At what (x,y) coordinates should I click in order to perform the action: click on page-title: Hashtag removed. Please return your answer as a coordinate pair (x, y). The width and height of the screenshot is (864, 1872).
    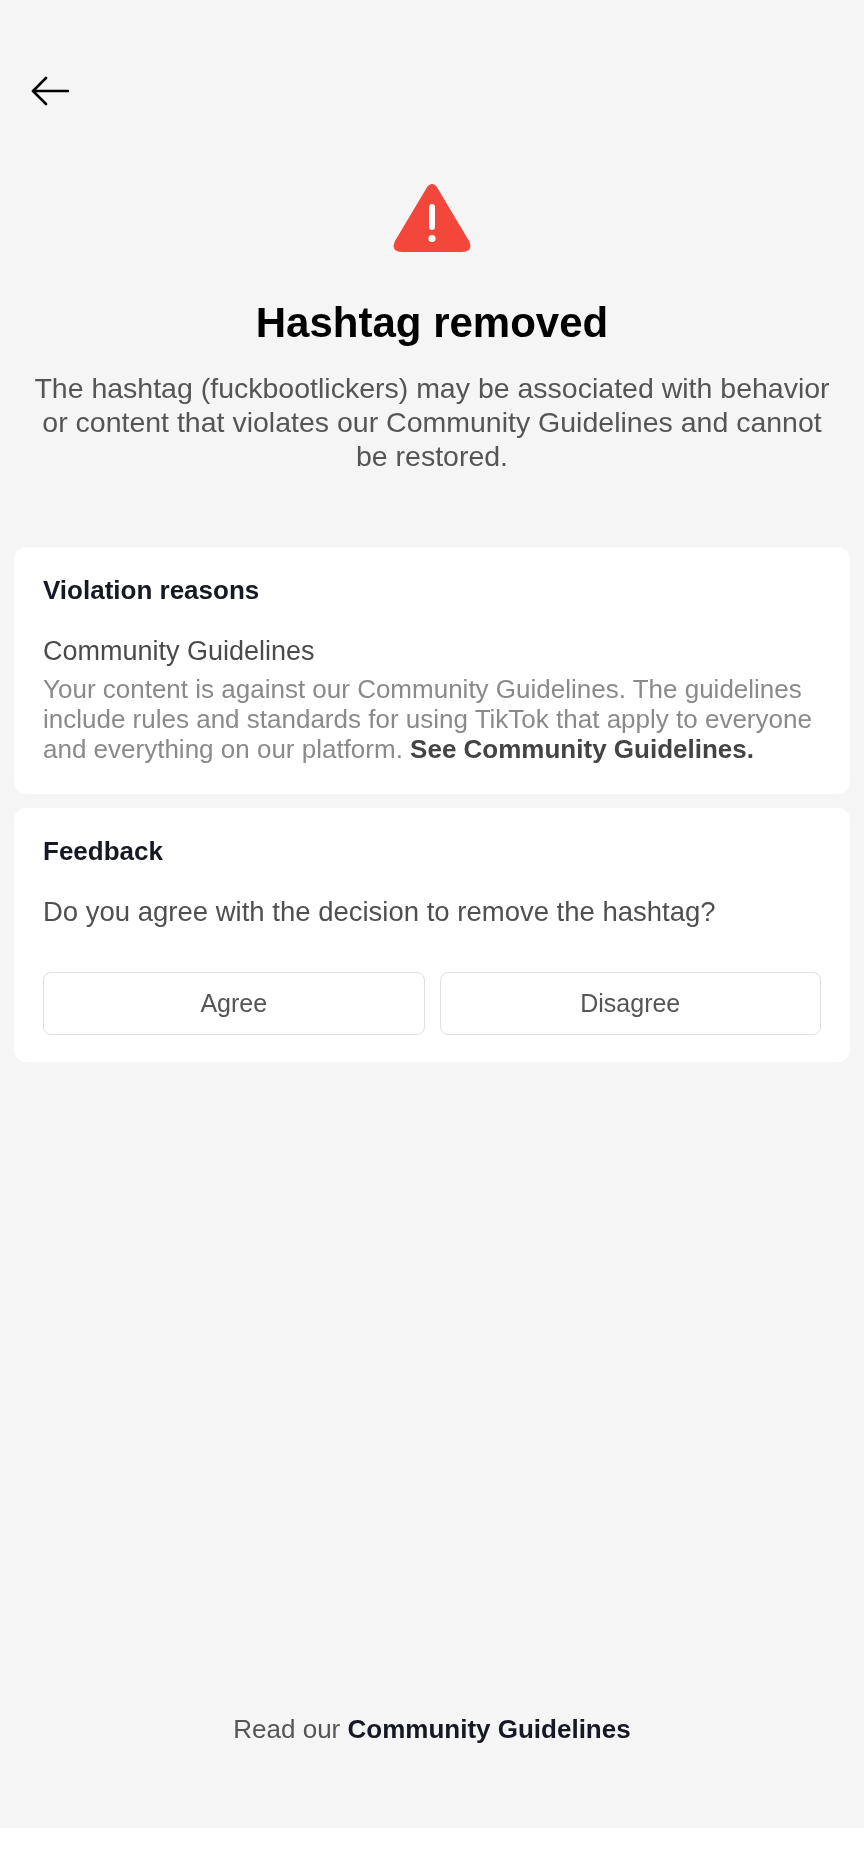
    Looking at the image, I should click on (432, 323).